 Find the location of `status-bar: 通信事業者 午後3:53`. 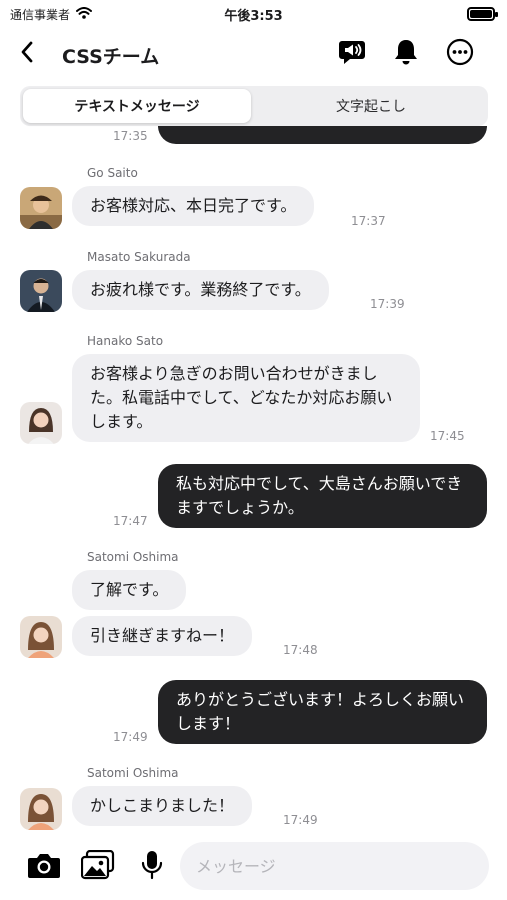

status-bar: 通信事業者 午後3:53 is located at coordinates (253, 15).